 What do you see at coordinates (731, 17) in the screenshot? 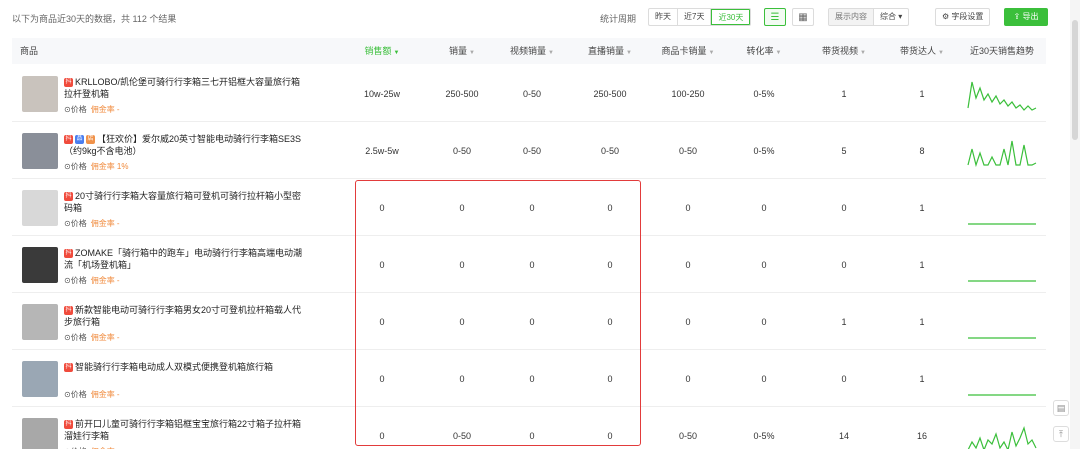
I see `period-30days: 近30天` at bounding box center [731, 17].